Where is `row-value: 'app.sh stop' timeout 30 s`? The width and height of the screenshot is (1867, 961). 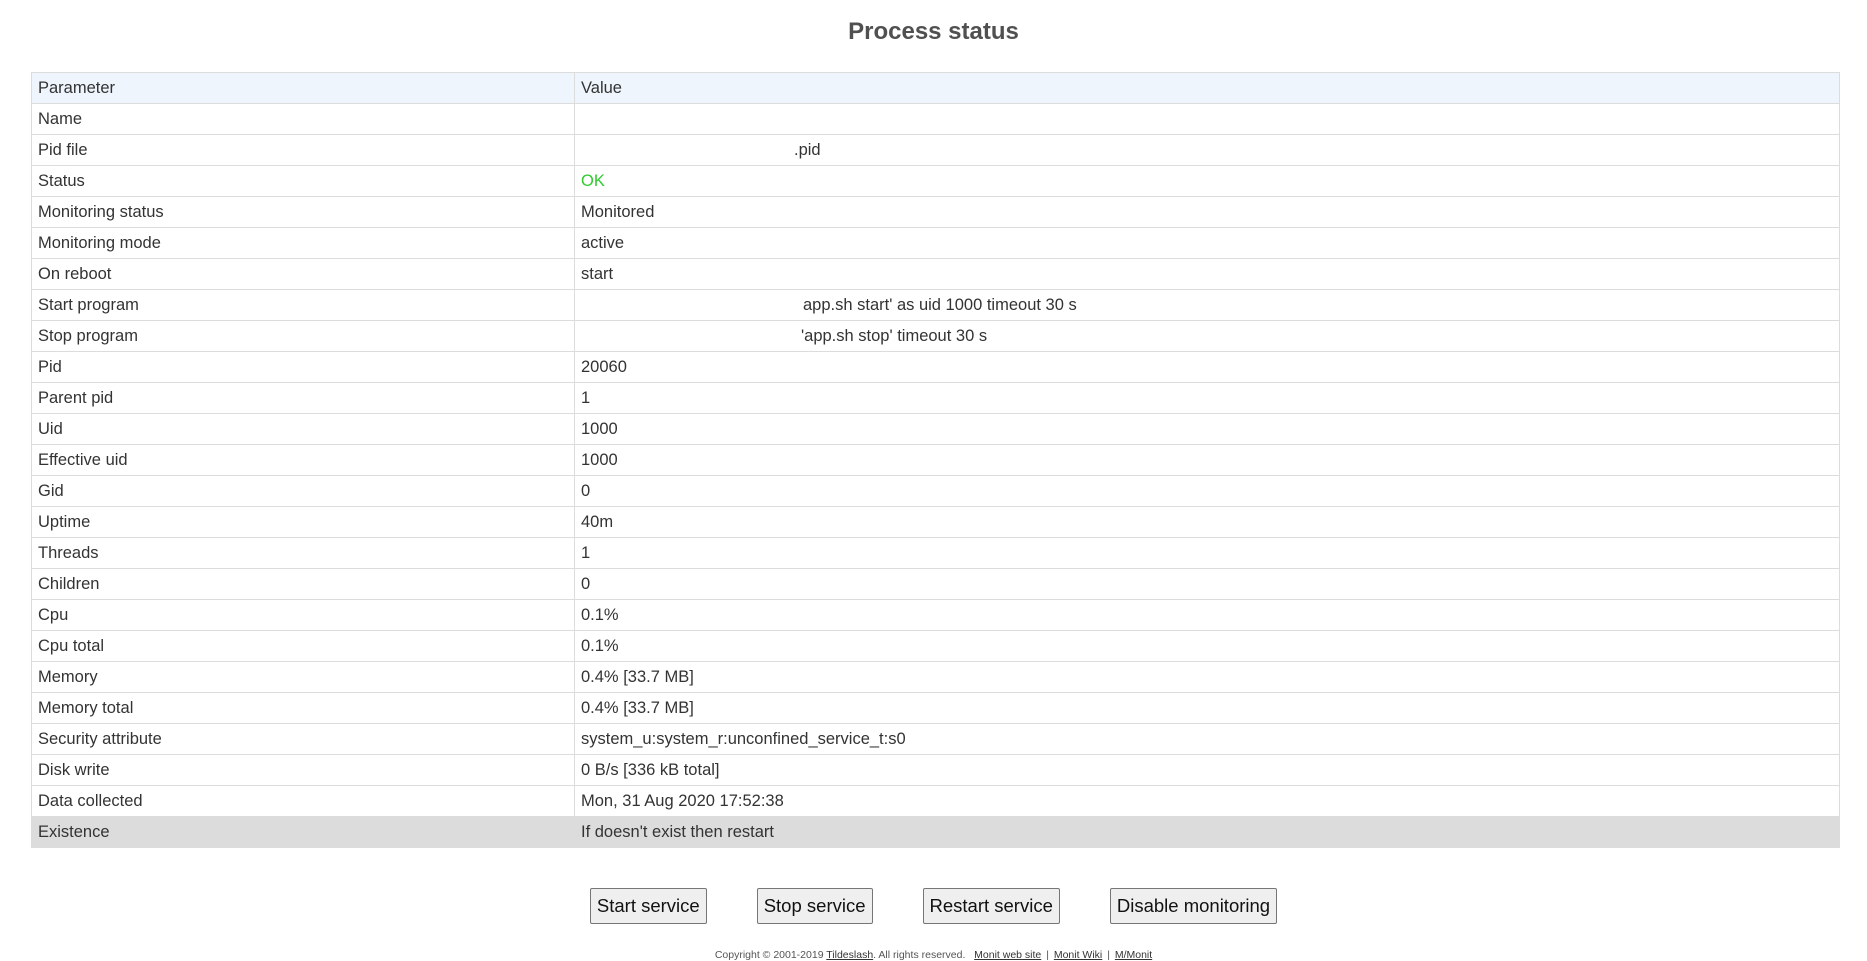 row-value: 'app.sh stop' timeout 30 s is located at coordinates (894, 335).